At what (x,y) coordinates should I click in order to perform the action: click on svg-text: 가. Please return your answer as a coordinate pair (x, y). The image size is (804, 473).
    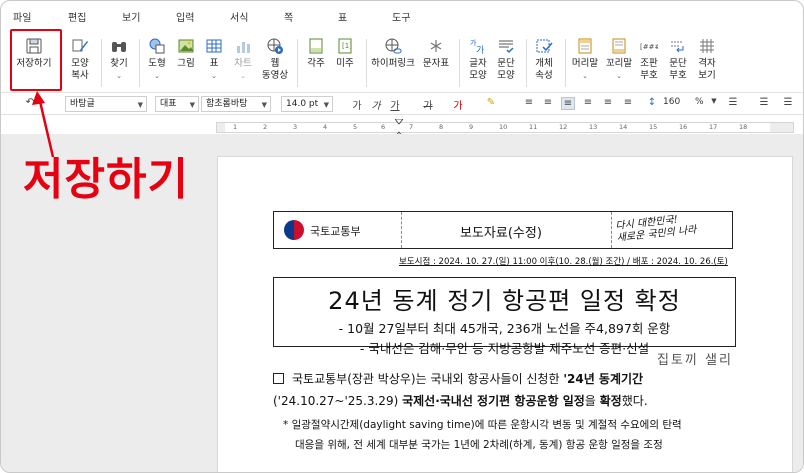
    Looking at the image, I should click on (480, 50).